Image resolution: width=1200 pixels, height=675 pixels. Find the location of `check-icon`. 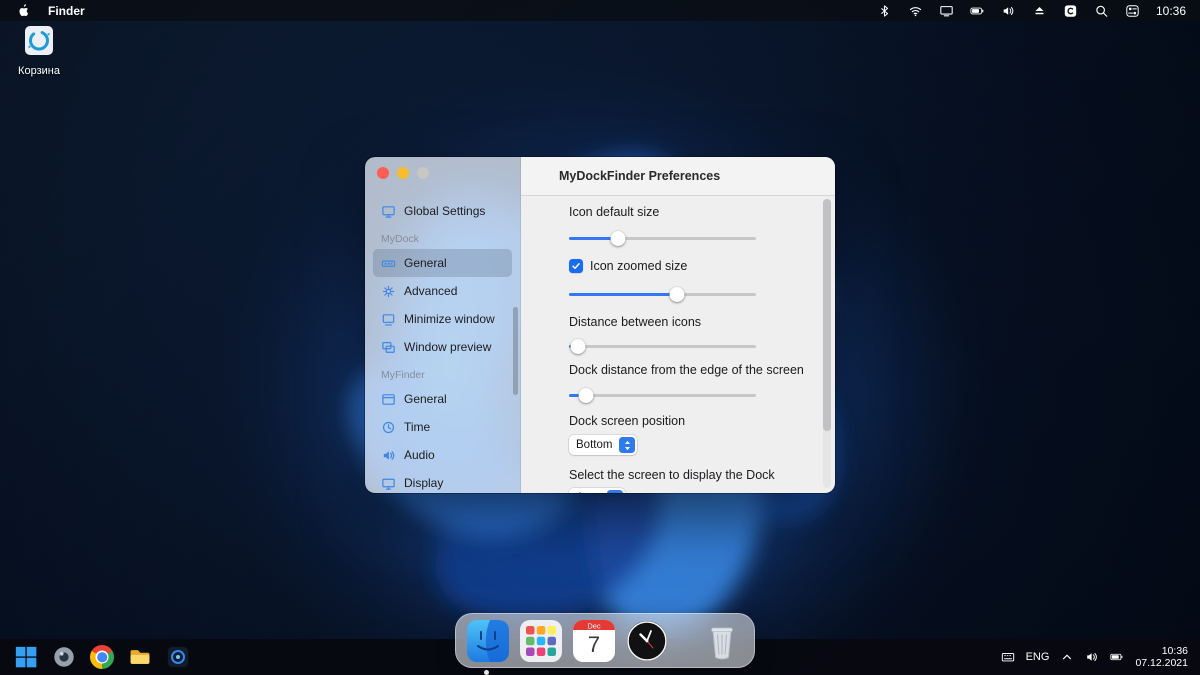

check-icon is located at coordinates (576, 266).